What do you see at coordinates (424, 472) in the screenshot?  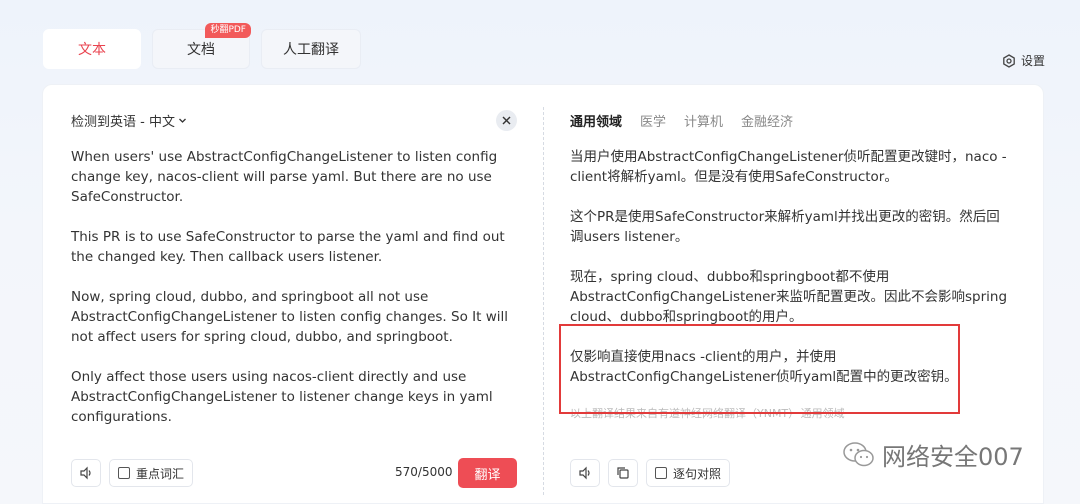 I see `char-count: 570/5000` at bounding box center [424, 472].